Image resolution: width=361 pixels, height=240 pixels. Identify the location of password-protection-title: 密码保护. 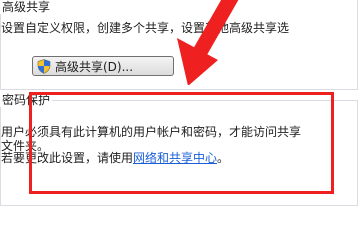
(26, 100).